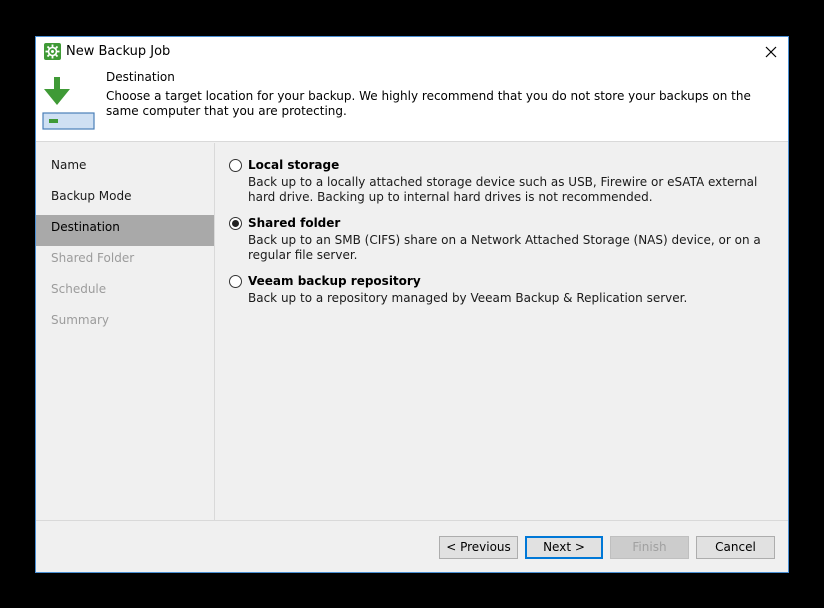  What do you see at coordinates (125, 230) in the screenshot?
I see `sidebar-item-destination: Destination` at bounding box center [125, 230].